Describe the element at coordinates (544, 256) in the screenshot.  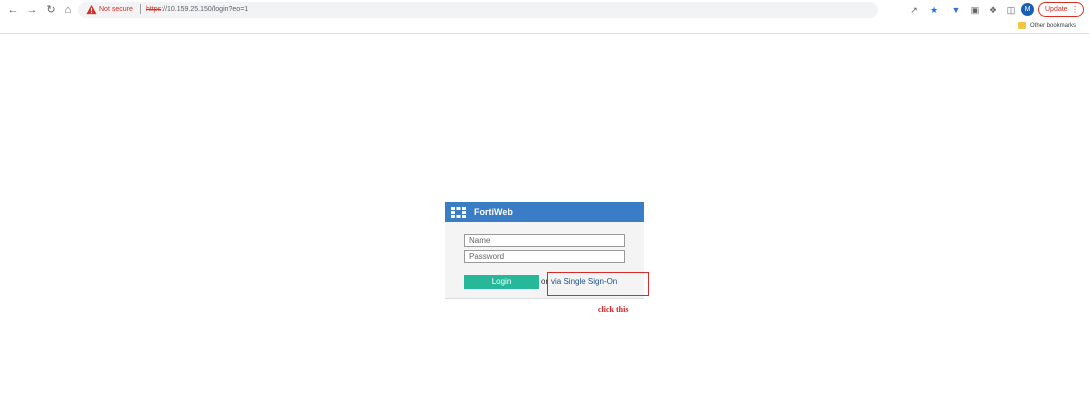
I see `password-input` at that location.